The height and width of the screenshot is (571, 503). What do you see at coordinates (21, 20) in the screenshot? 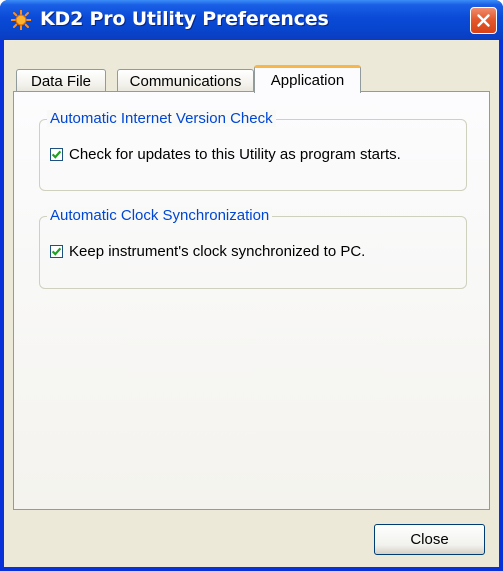
I see `app-sun-icon` at bounding box center [21, 20].